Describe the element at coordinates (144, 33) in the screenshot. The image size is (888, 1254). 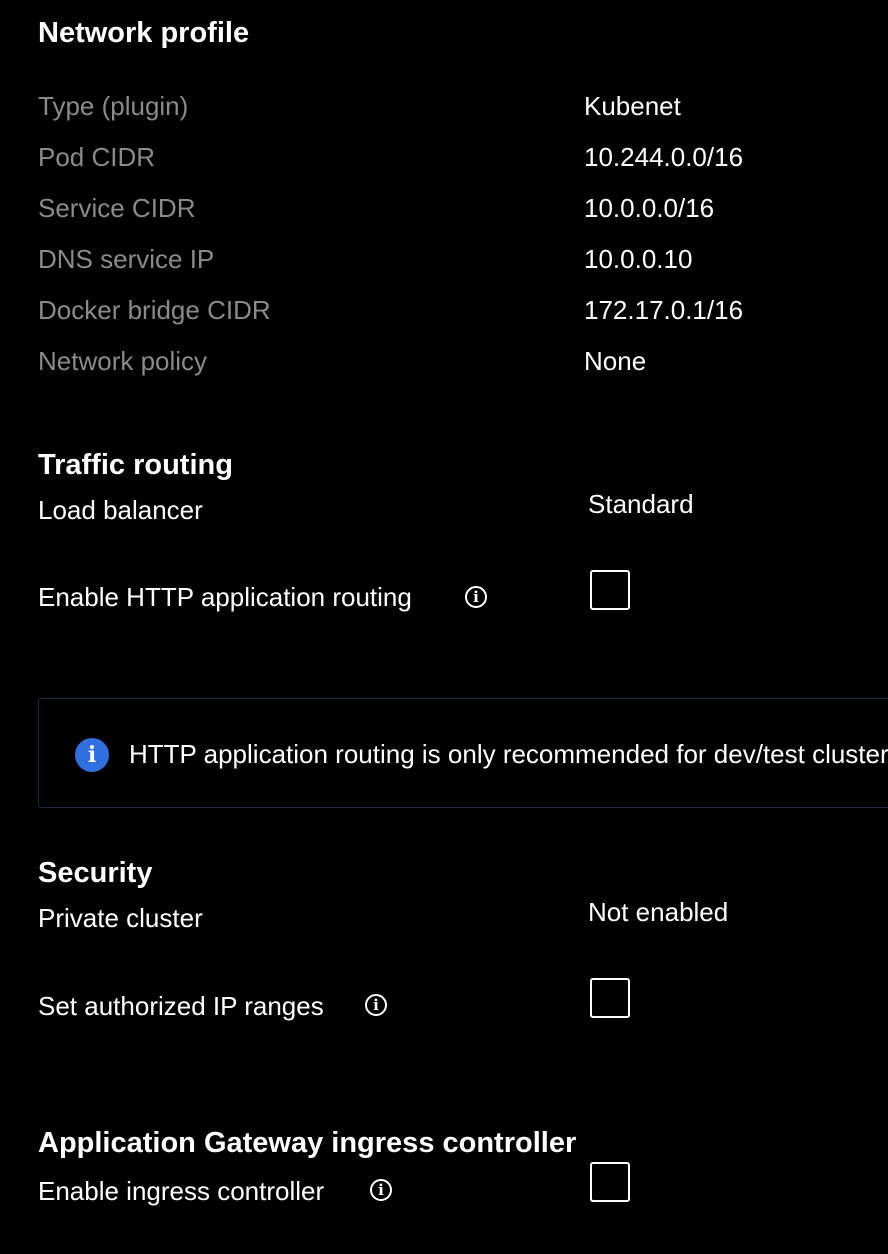
I see `network-profile-title: Network profile` at that location.